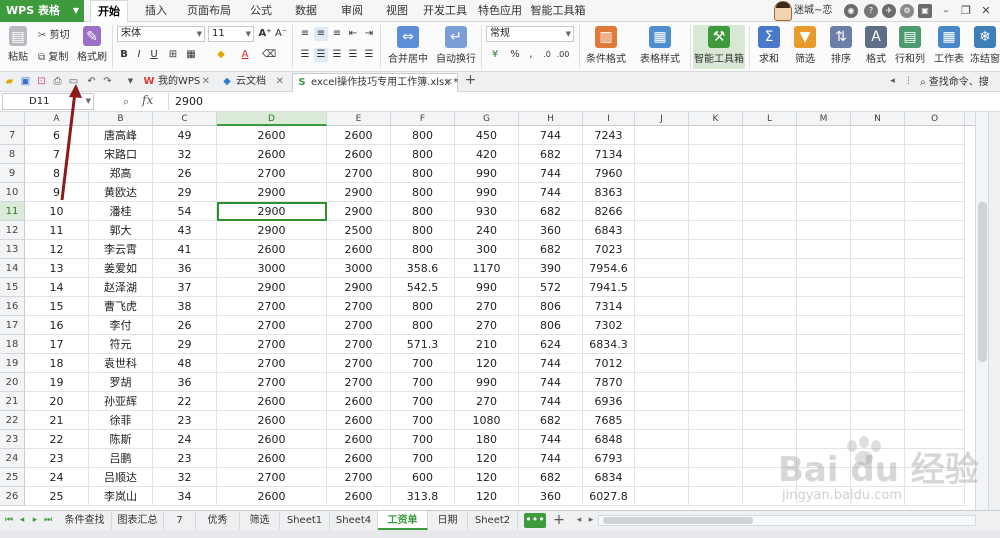 This screenshot has width=1000, height=538. What do you see at coordinates (609, 363) in the screenshot?
I see `grid-cell: 7012` at bounding box center [609, 363].